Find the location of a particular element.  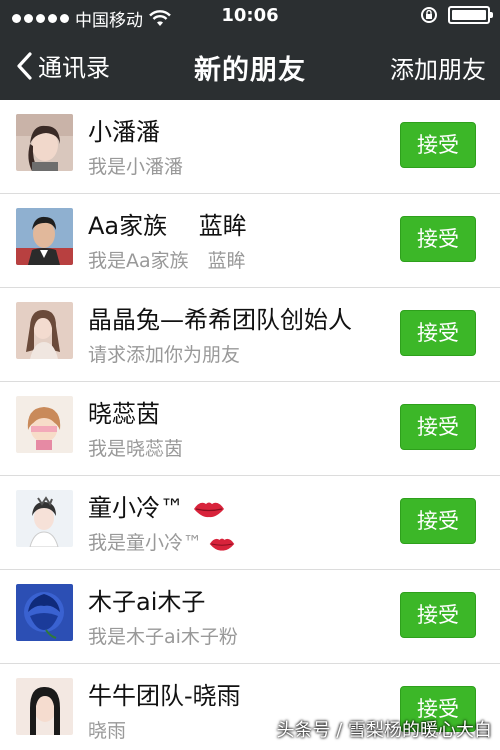

request-name-text: 童小冷™ is located at coordinates (136, 508).